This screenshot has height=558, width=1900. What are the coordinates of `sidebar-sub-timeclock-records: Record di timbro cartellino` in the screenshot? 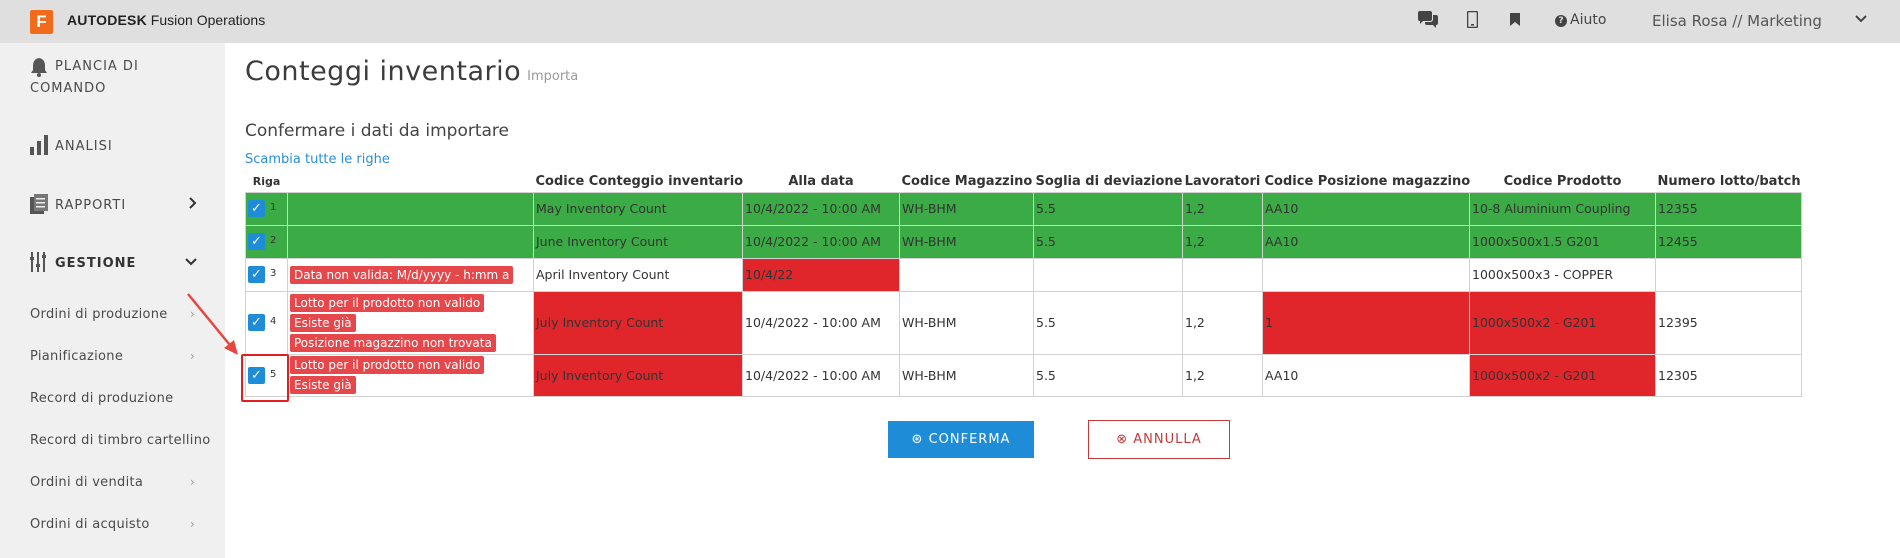 It's located at (120, 440).